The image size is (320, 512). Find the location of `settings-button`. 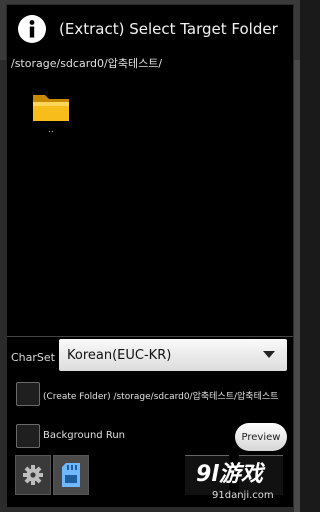

settings-button is located at coordinates (33, 475).